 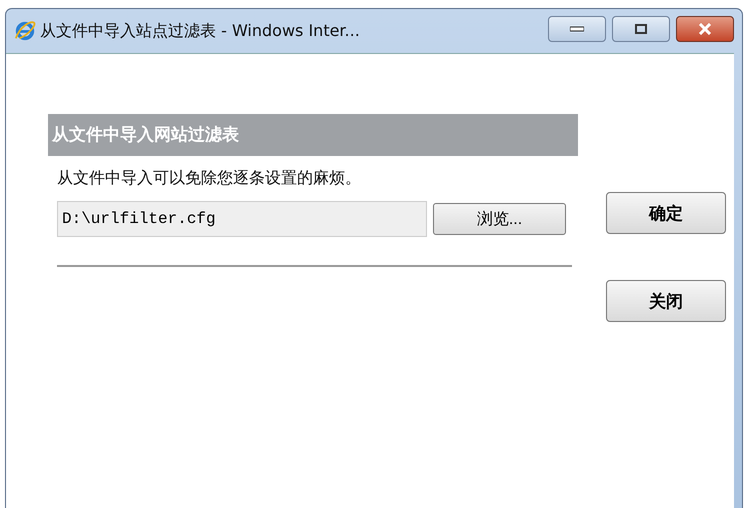 What do you see at coordinates (666, 301) in the screenshot?
I see `dialog-button: 关闭` at bounding box center [666, 301].